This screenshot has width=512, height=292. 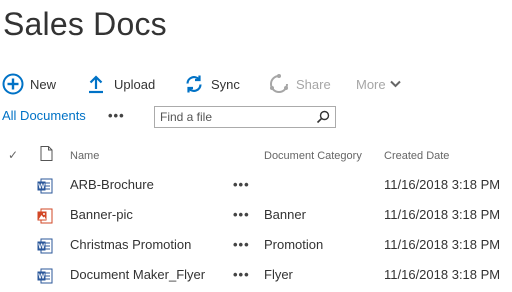 I want to click on sync-icon, so click(x=194, y=84).